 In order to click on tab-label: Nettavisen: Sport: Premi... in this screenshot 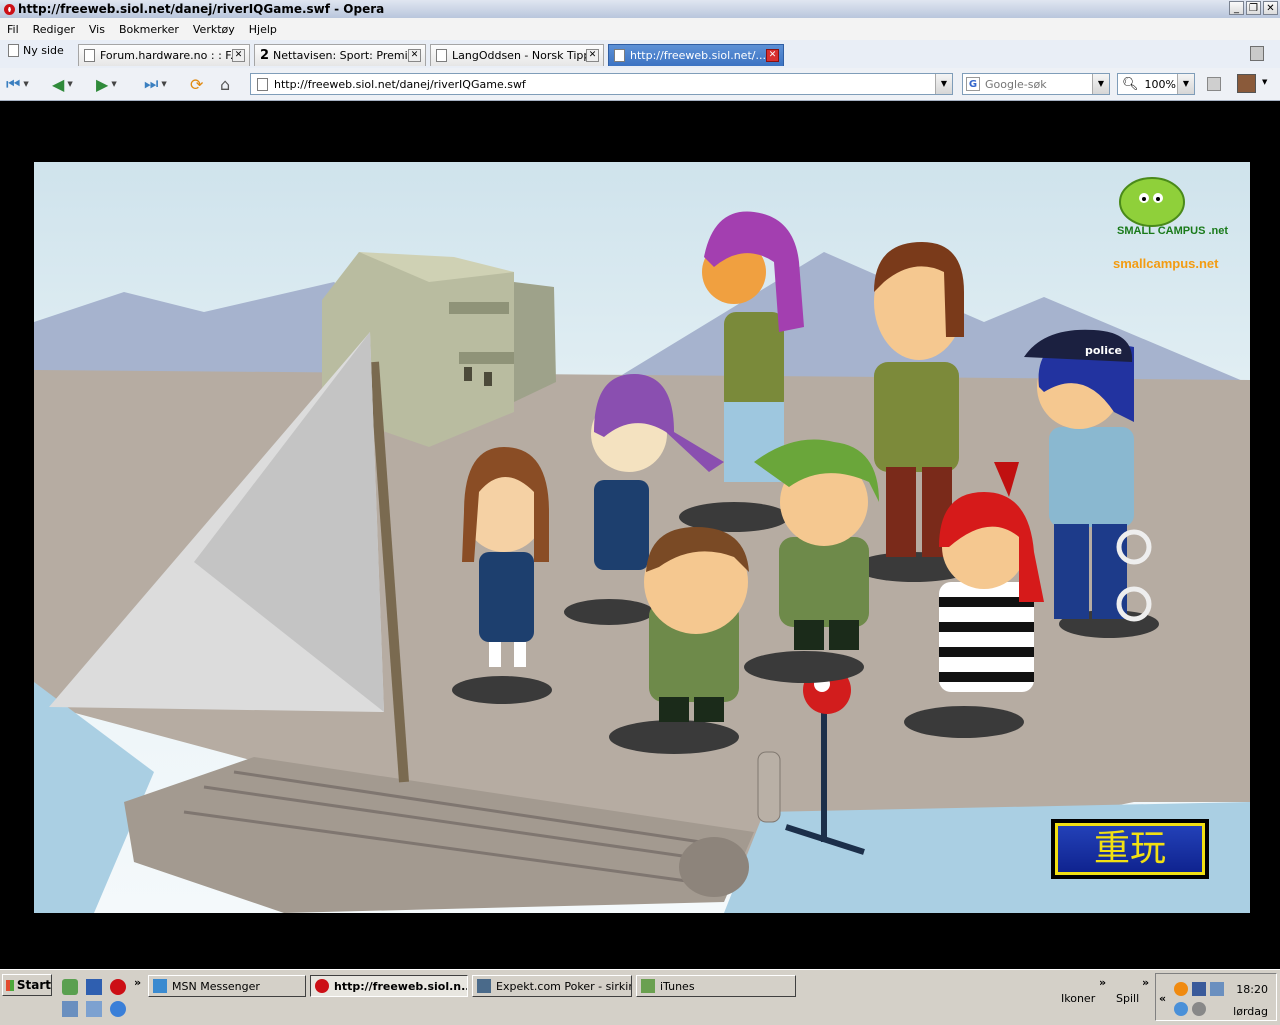, I will do `click(340, 55)`.